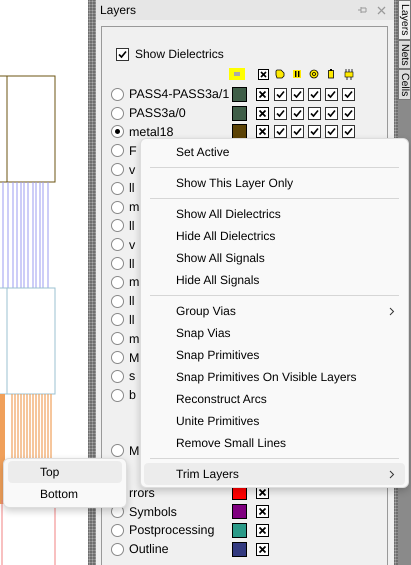  I want to click on panel-splitter, so click(92, 282).